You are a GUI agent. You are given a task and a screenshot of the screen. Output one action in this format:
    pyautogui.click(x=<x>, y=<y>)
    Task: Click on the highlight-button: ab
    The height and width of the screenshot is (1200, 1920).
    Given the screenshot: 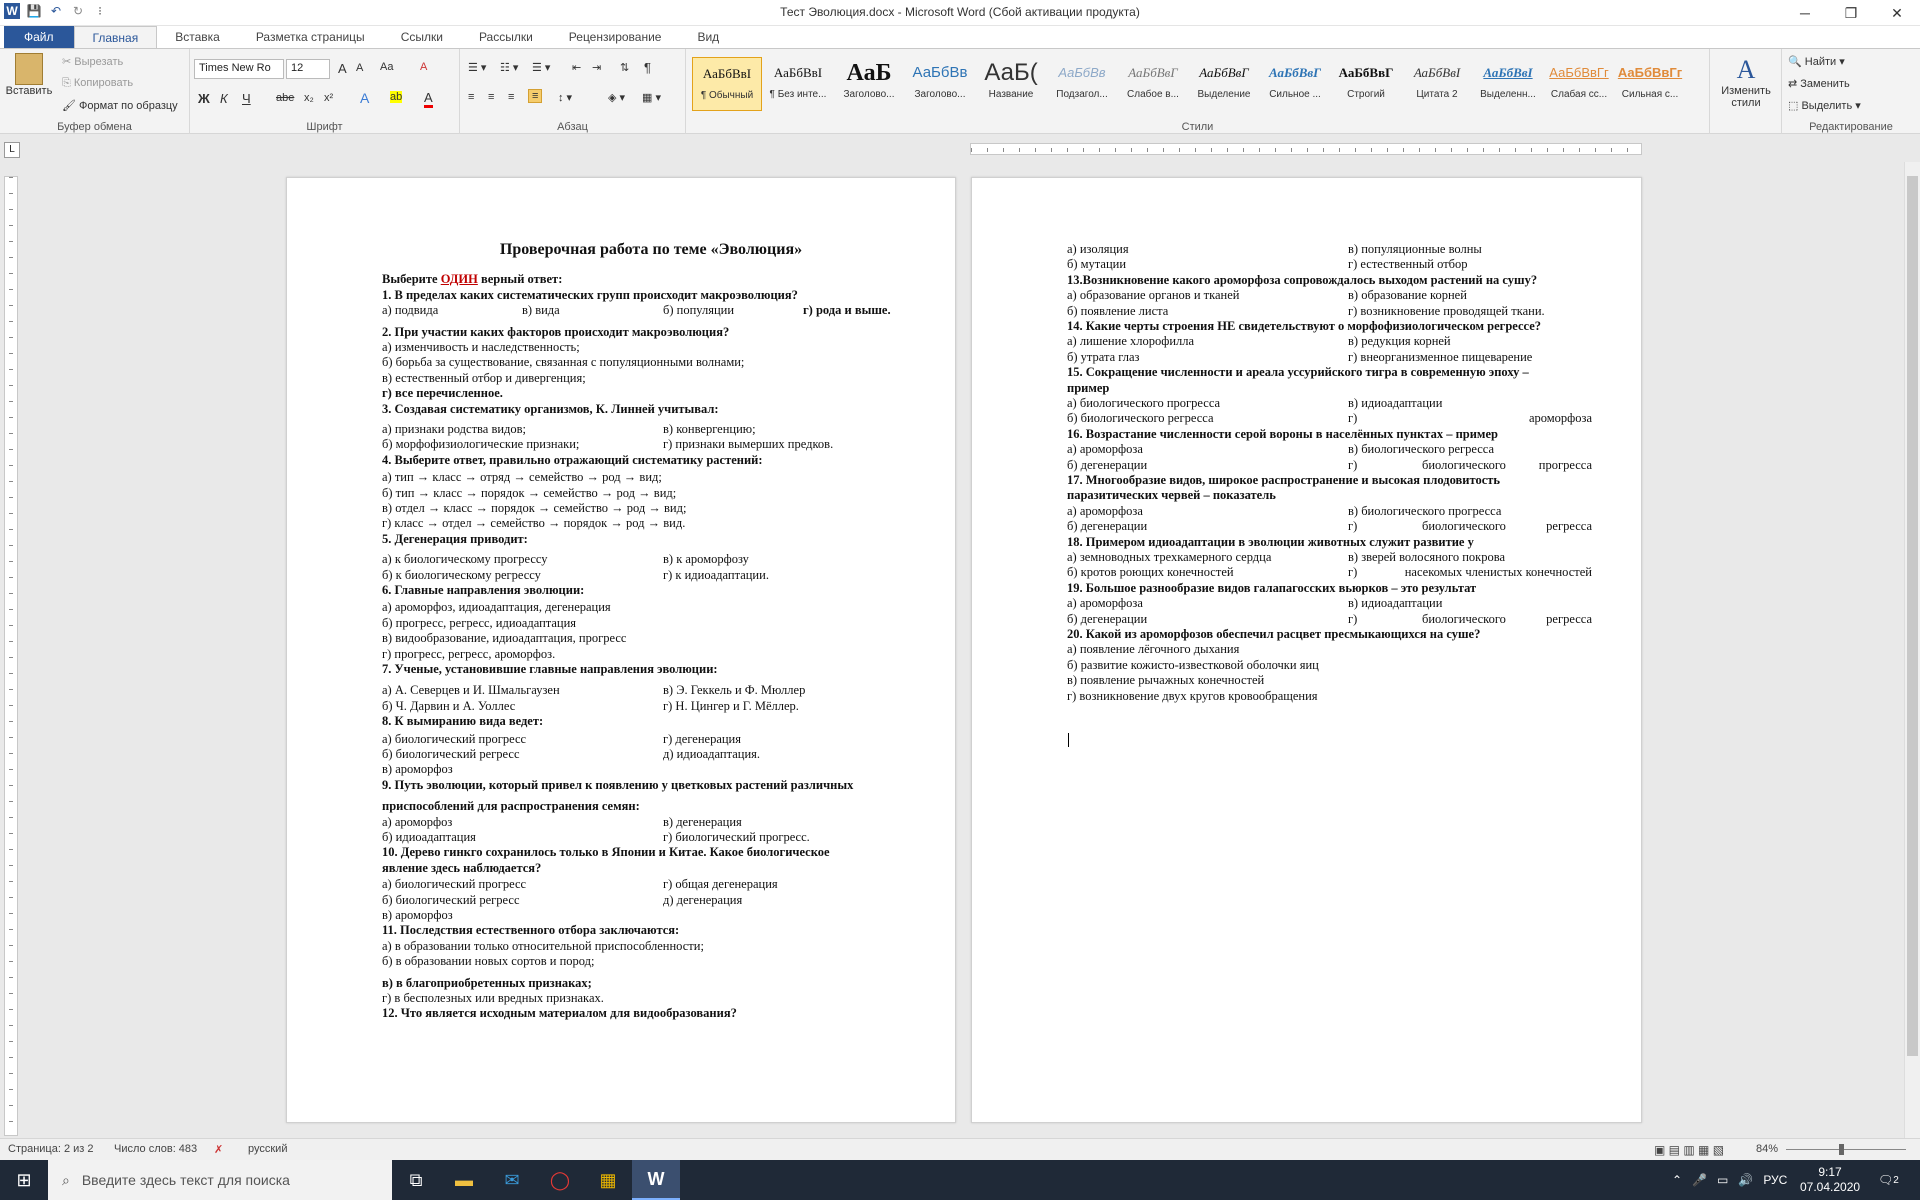 What is the action you would take?
    pyautogui.click(x=396, y=97)
    